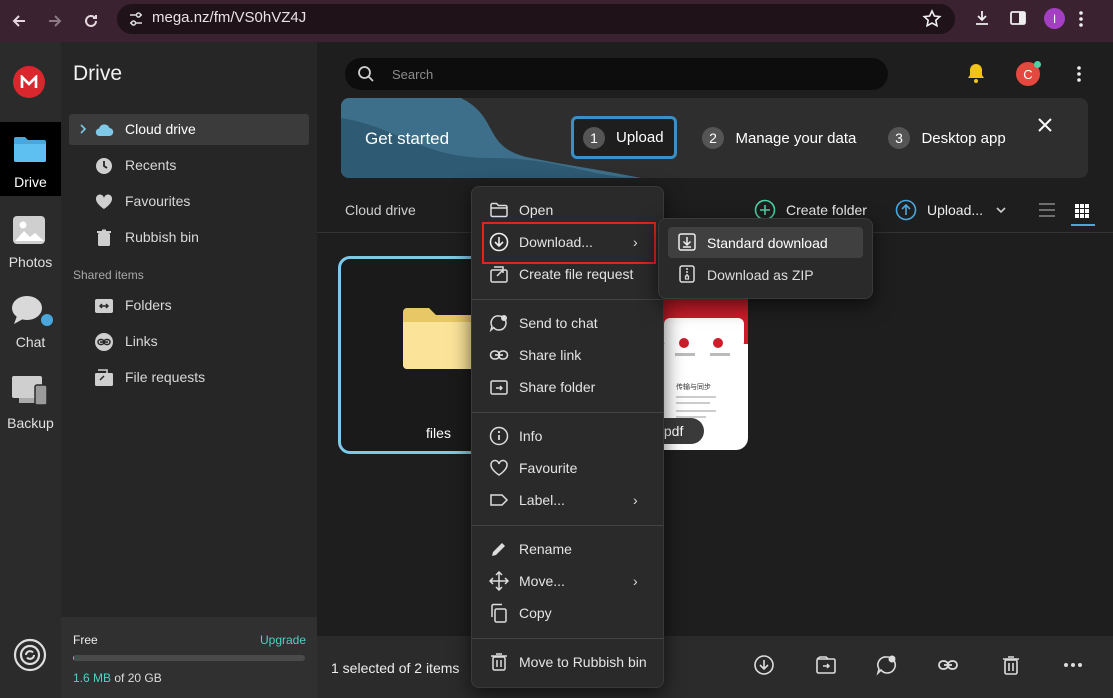 The image size is (1113, 698). What do you see at coordinates (548, 468) in the screenshot?
I see `menu-item-label: Favourite` at bounding box center [548, 468].